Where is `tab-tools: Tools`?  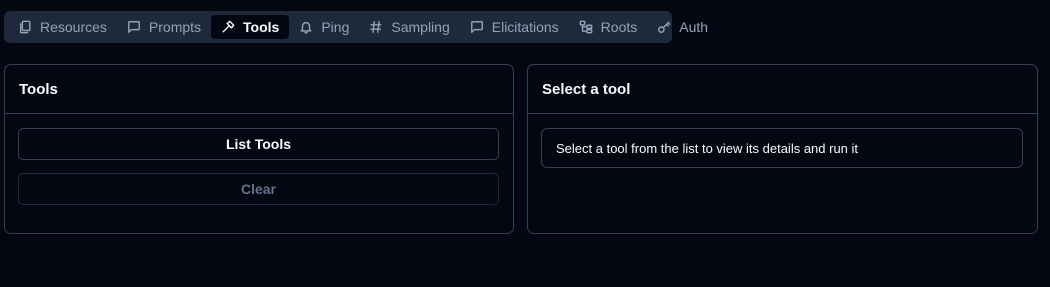
tab-tools: Tools is located at coordinates (250, 27).